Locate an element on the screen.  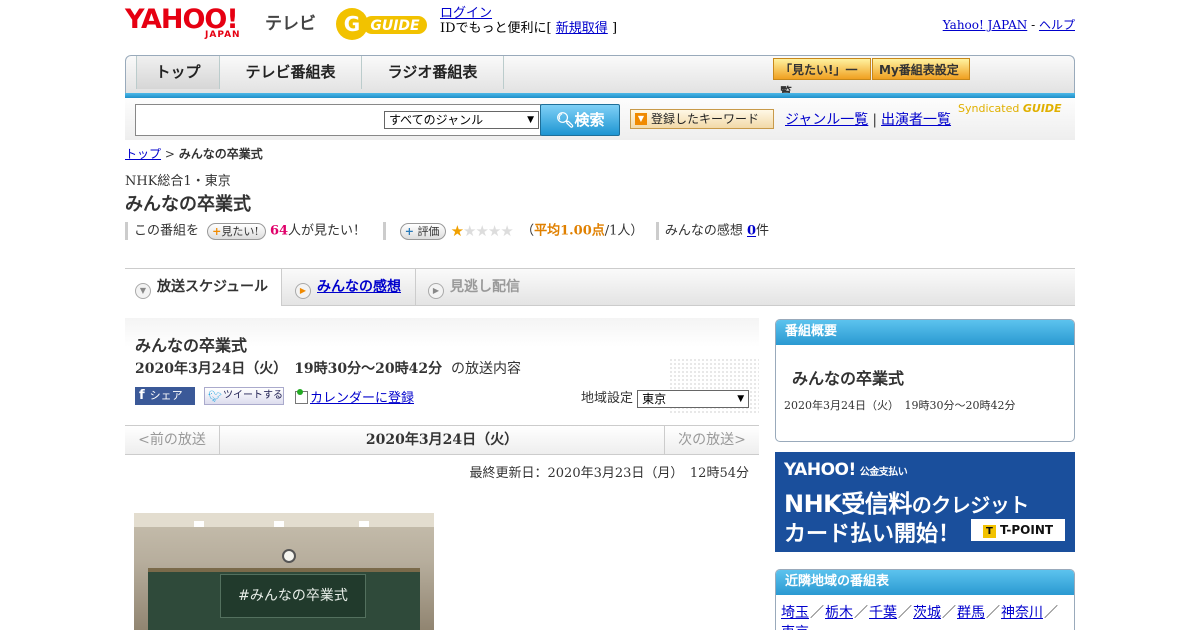
service-name: テレビ is located at coordinates (290, 21).